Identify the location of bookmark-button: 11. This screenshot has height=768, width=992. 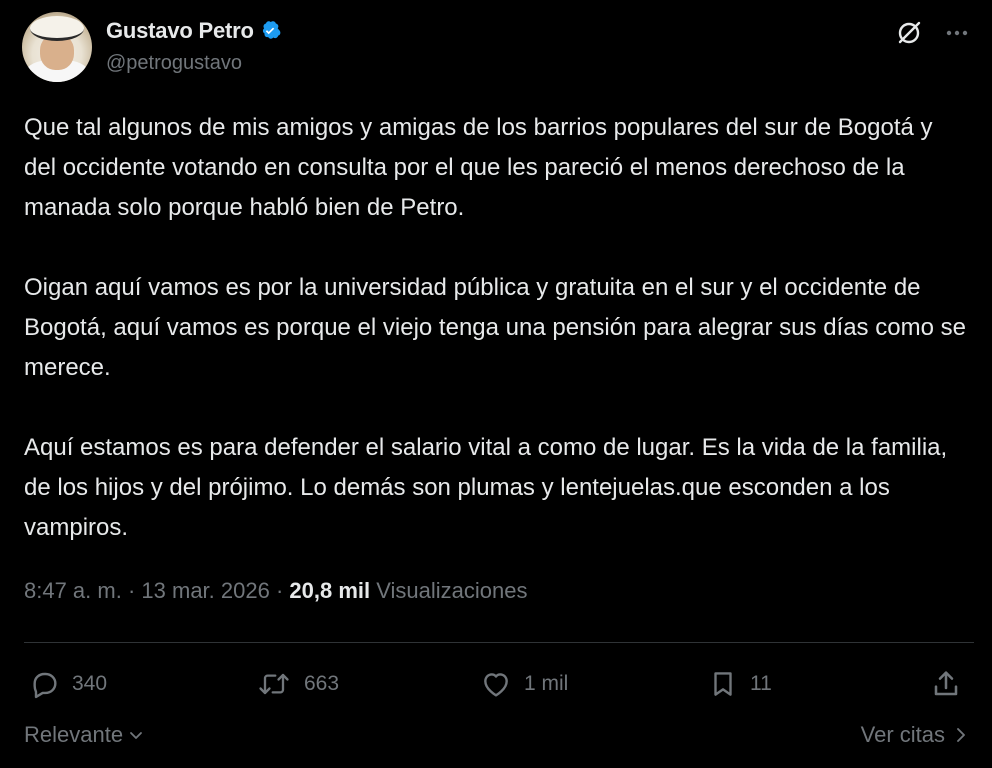
(740, 684).